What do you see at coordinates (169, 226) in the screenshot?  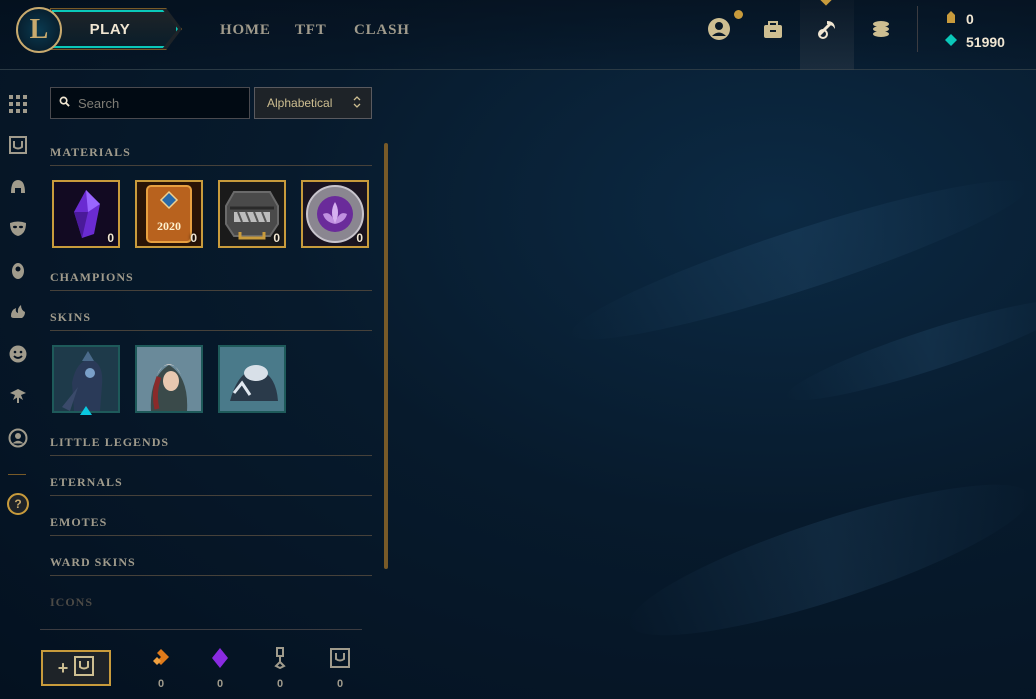 I see `event-pass-year: 2020` at bounding box center [169, 226].